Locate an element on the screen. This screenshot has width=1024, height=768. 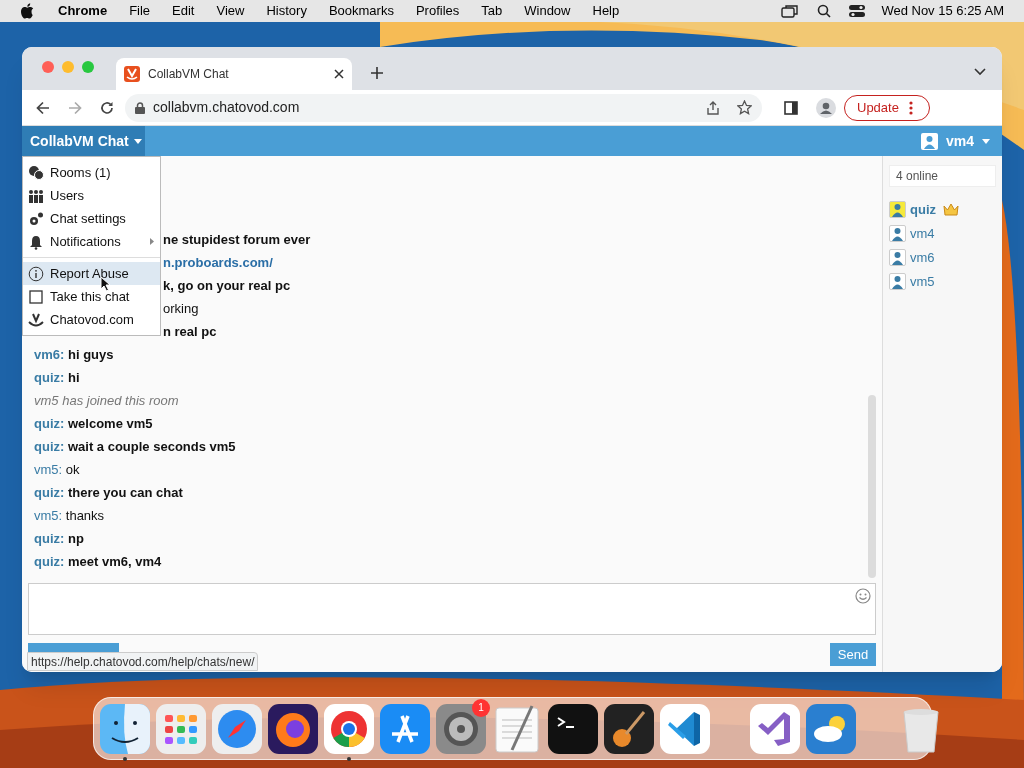
menu-item: Edit is located at coordinates (183, 11).